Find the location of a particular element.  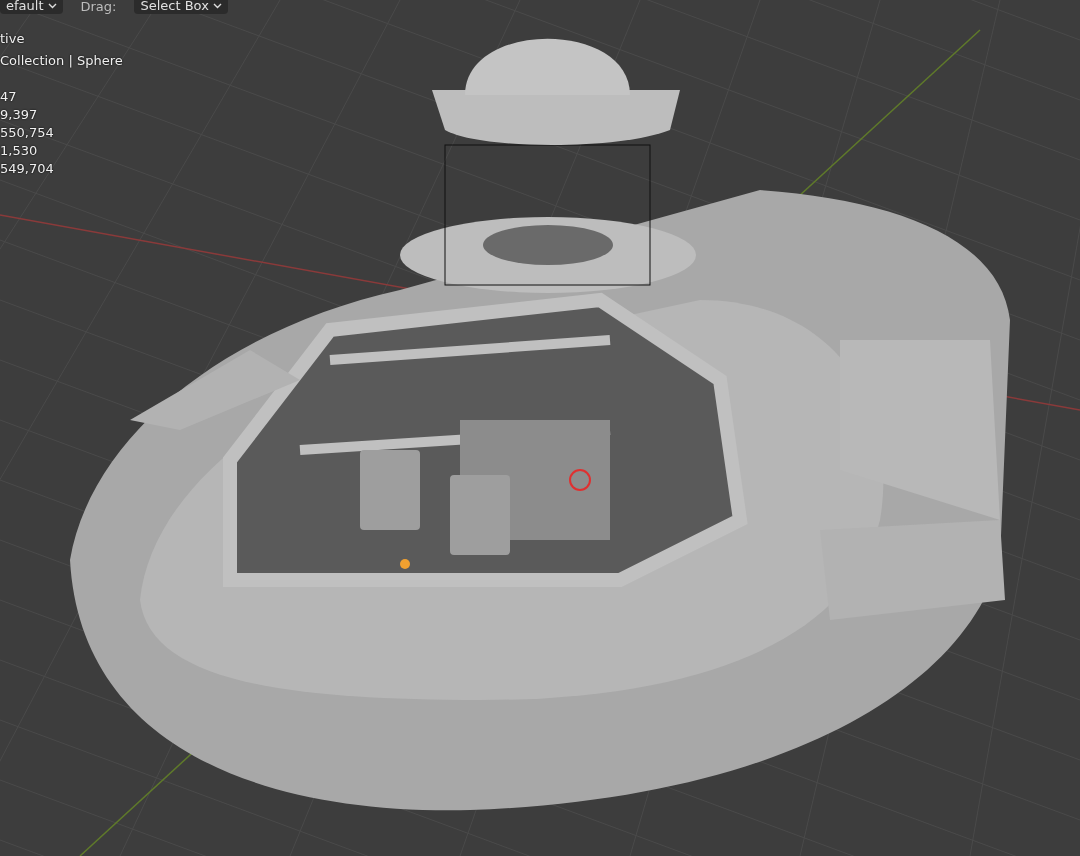

scene-statistic: 1,530 is located at coordinates (19, 151).